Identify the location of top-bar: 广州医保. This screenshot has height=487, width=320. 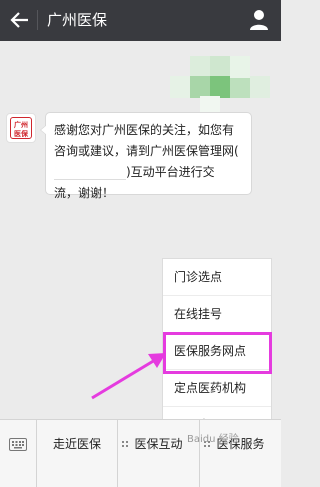
(140, 20).